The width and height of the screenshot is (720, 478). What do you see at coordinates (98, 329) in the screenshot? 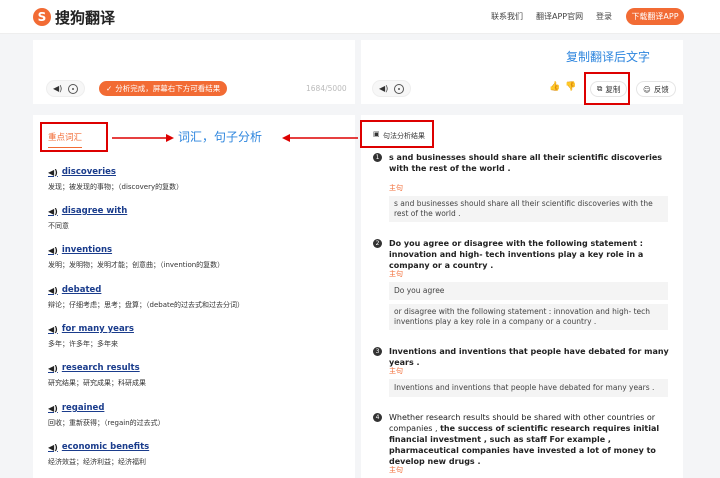
I see `vocab-word: for many years` at bounding box center [98, 329].